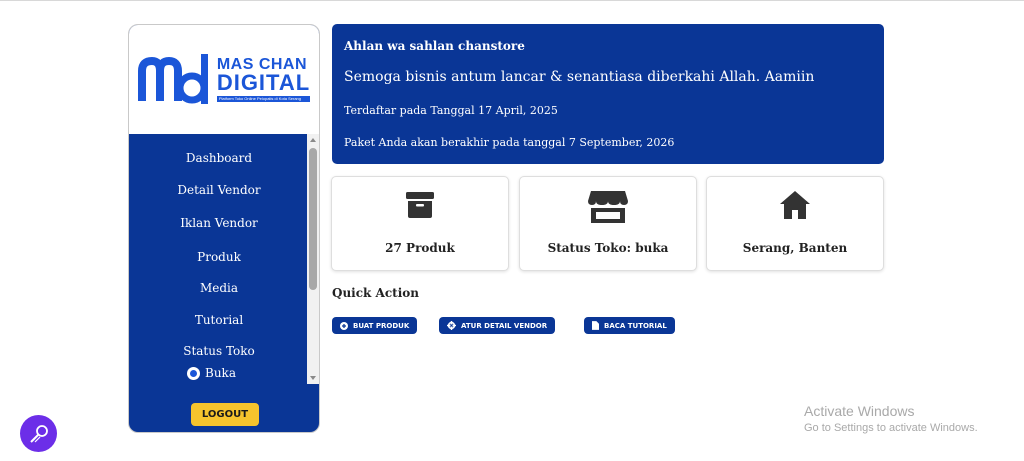 This screenshot has height=461, width=1024. I want to click on assistant-button, so click(38, 433).